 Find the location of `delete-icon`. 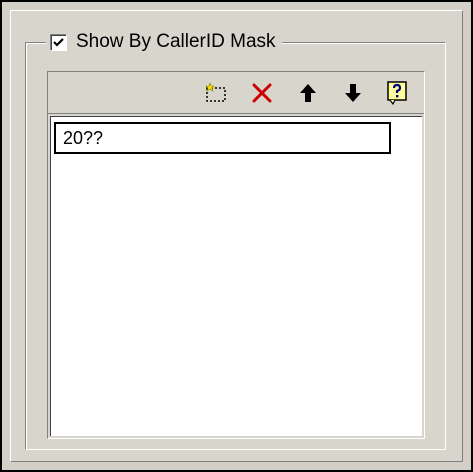

delete-icon is located at coordinates (262, 93).